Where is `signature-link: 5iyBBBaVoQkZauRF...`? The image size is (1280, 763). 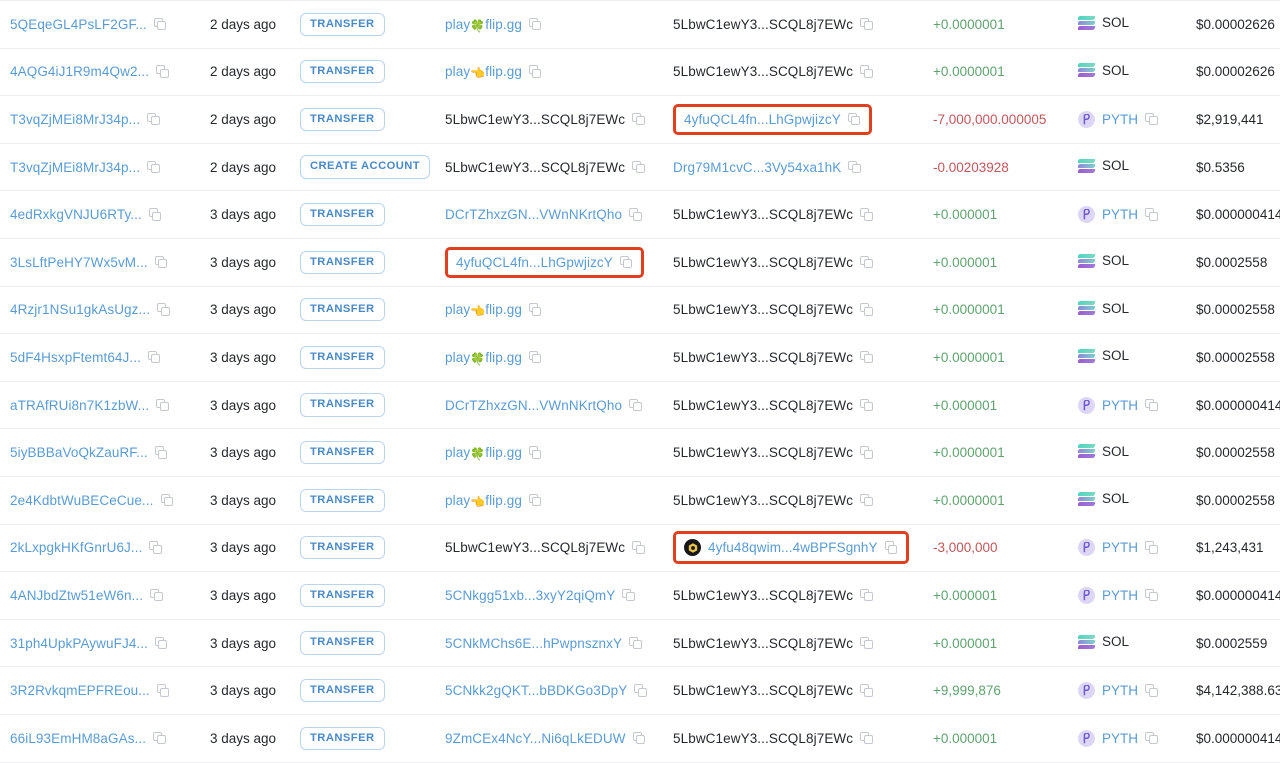
signature-link: 5iyBBBaVoQkZauRF... is located at coordinates (79, 452).